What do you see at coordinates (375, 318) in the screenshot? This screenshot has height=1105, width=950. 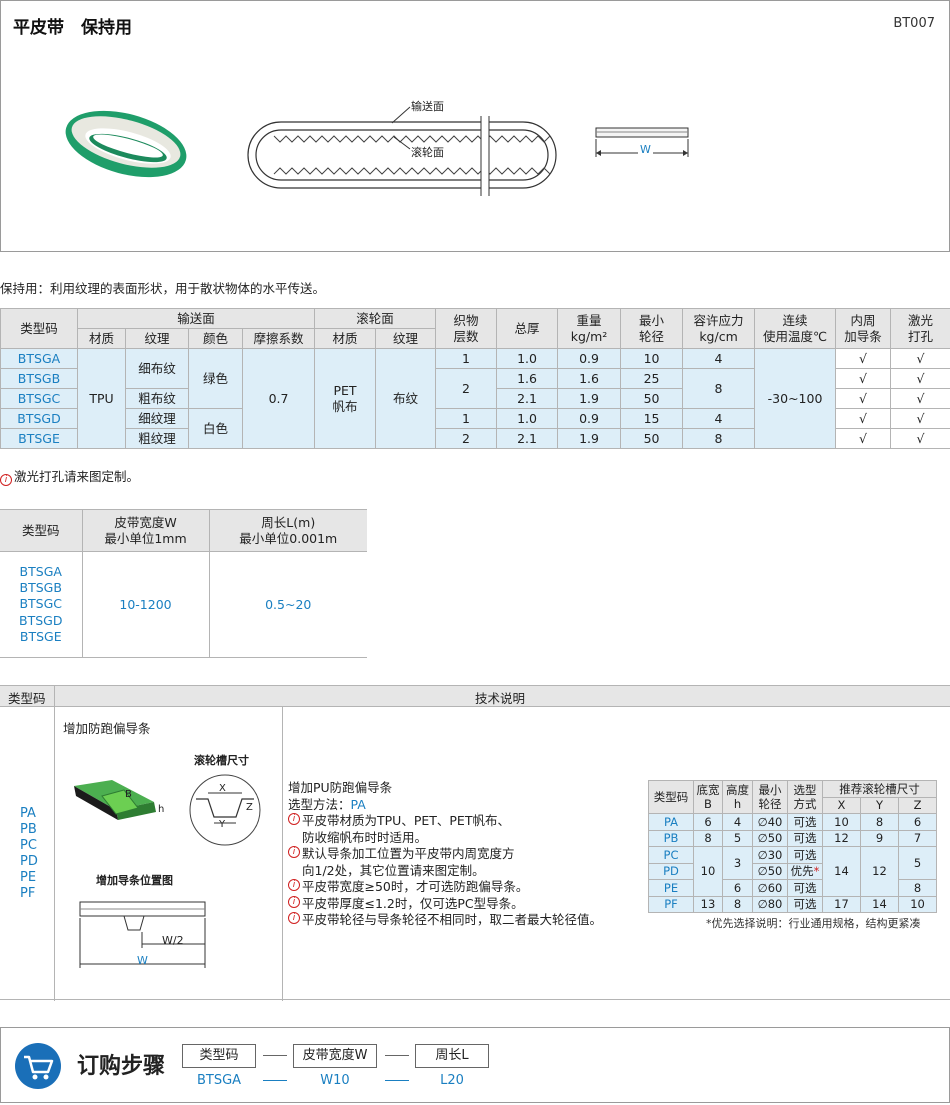 I see `col-roller-face: 滚轮面` at bounding box center [375, 318].